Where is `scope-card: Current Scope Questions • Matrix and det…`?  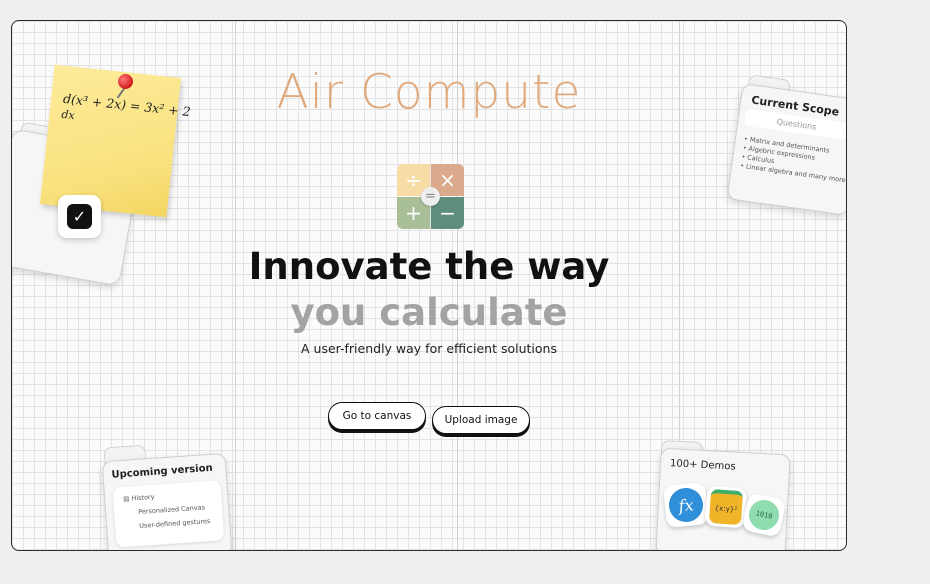
scope-card: Current Scope Questions • Matrix and det… is located at coordinates (786, 149).